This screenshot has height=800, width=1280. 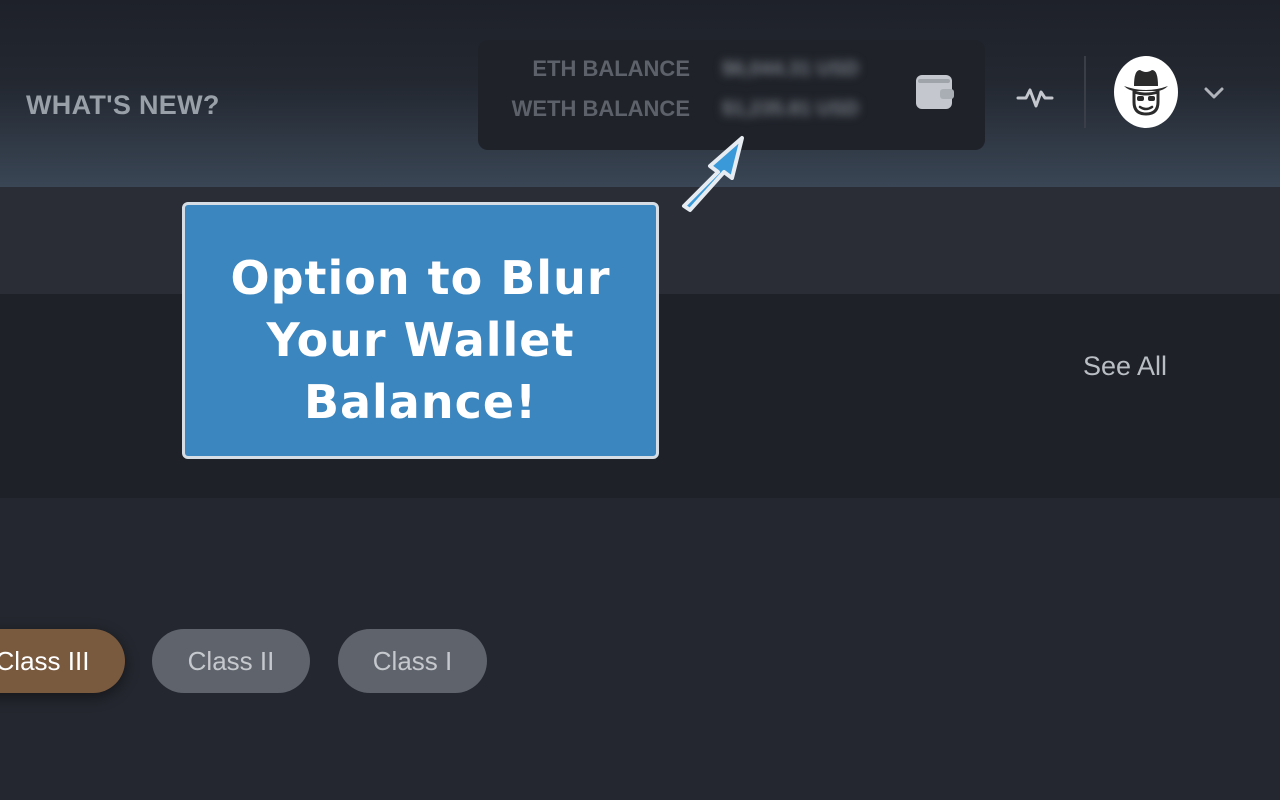 I want to click on activity-icon, so click(x=1035, y=98).